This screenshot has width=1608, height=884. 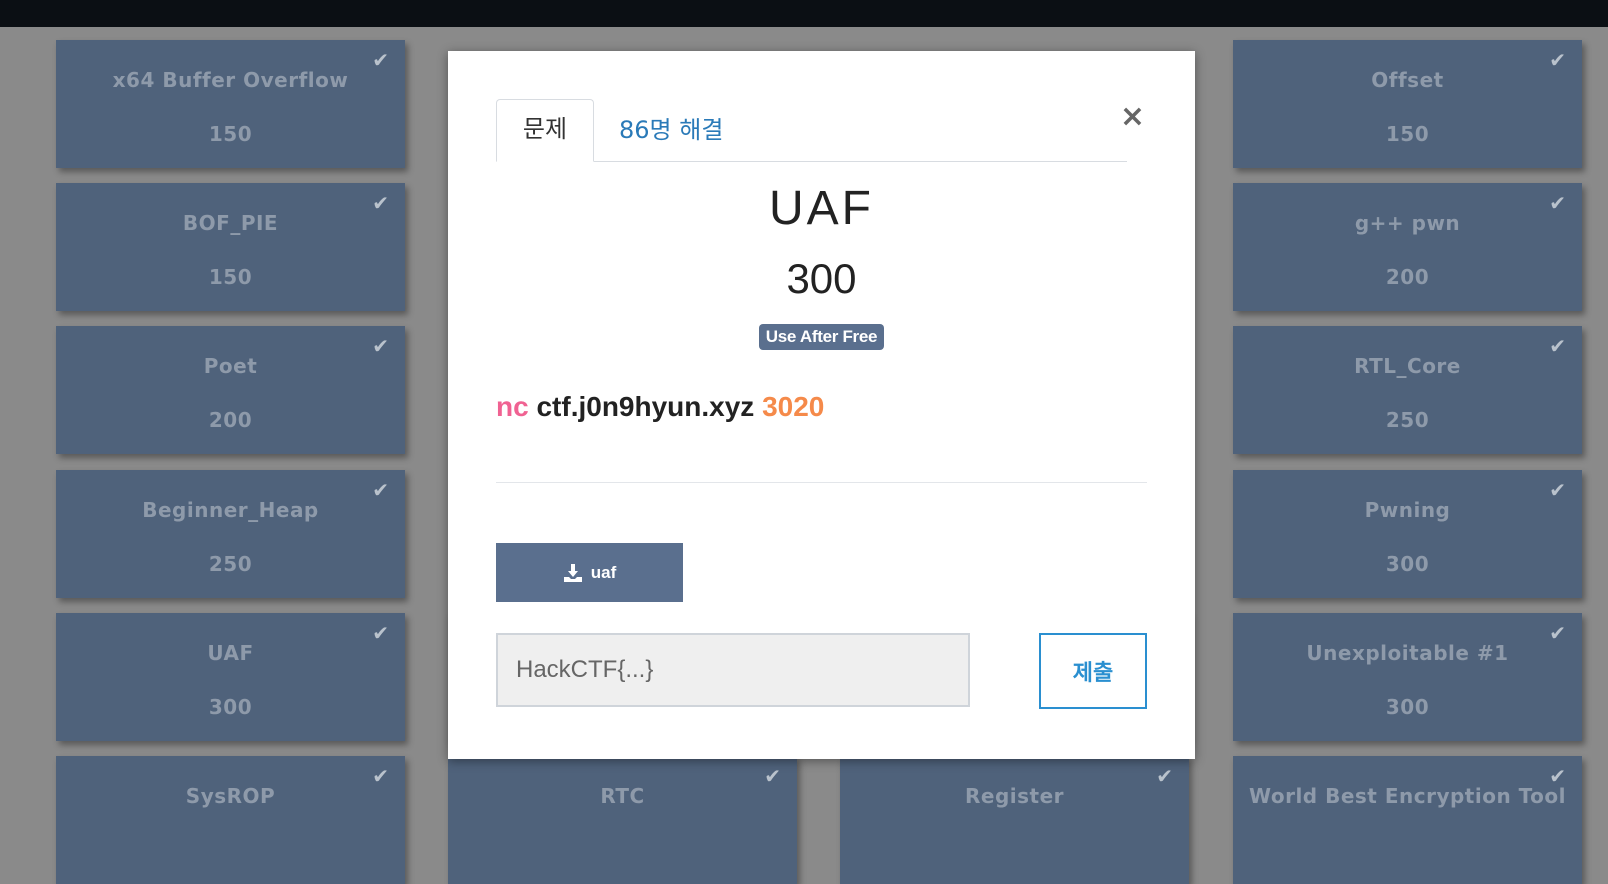 I want to click on close-icon: ×, so click(x=1132, y=116).